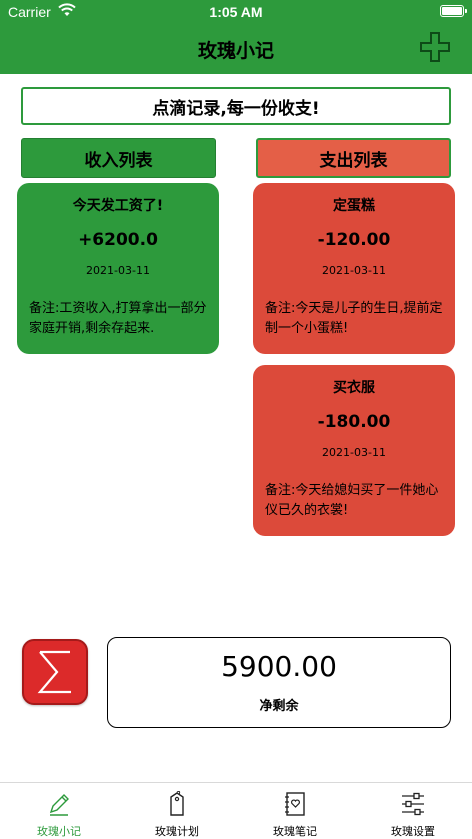 The width and height of the screenshot is (472, 839). Describe the element at coordinates (453, 11) in the screenshot. I see `battery-icon` at that location.